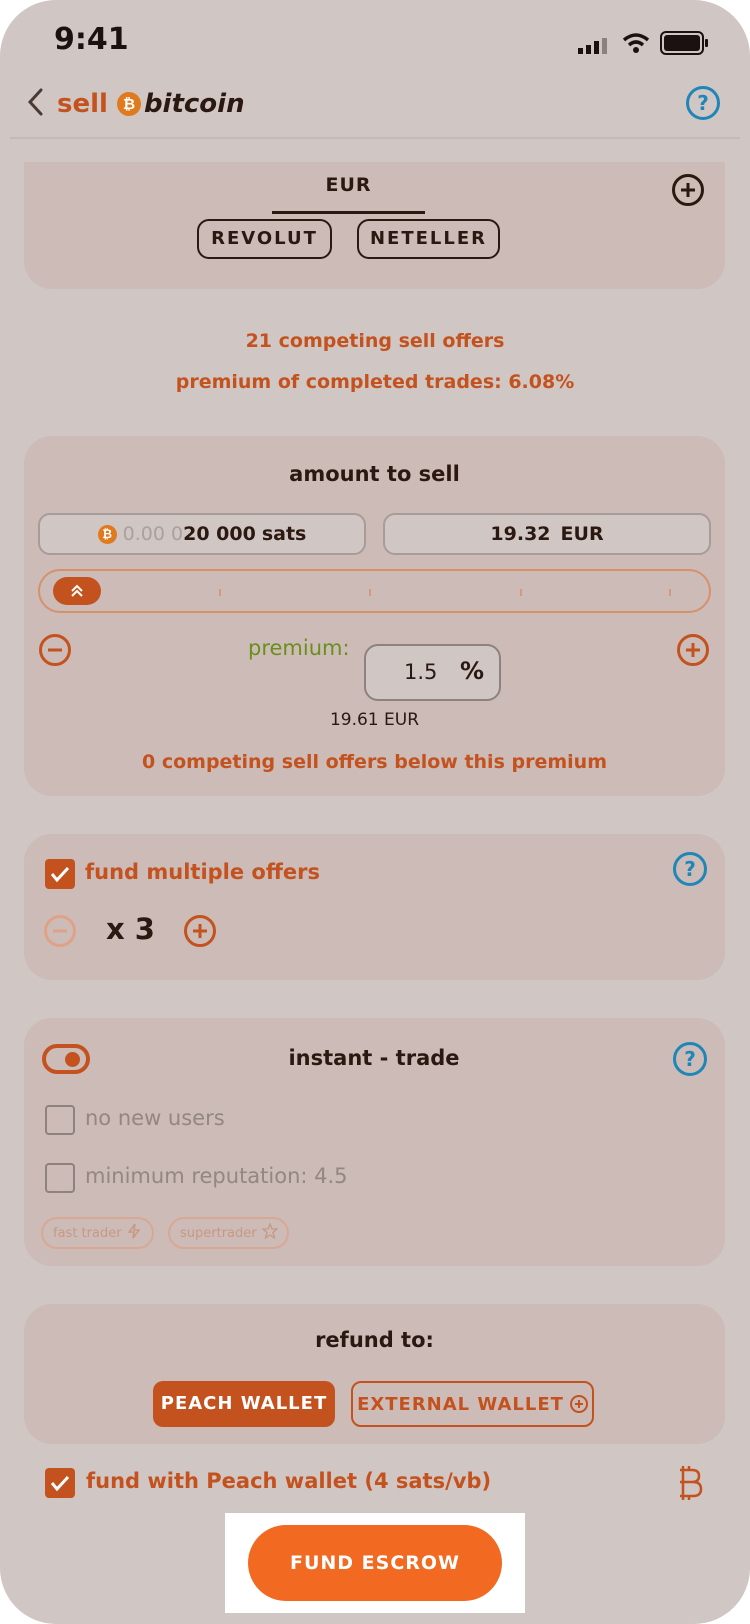 Image resolution: width=750 pixels, height=1624 pixels. Describe the element at coordinates (60, 874) in the screenshot. I see `fund-multiple-checkbox` at that location.